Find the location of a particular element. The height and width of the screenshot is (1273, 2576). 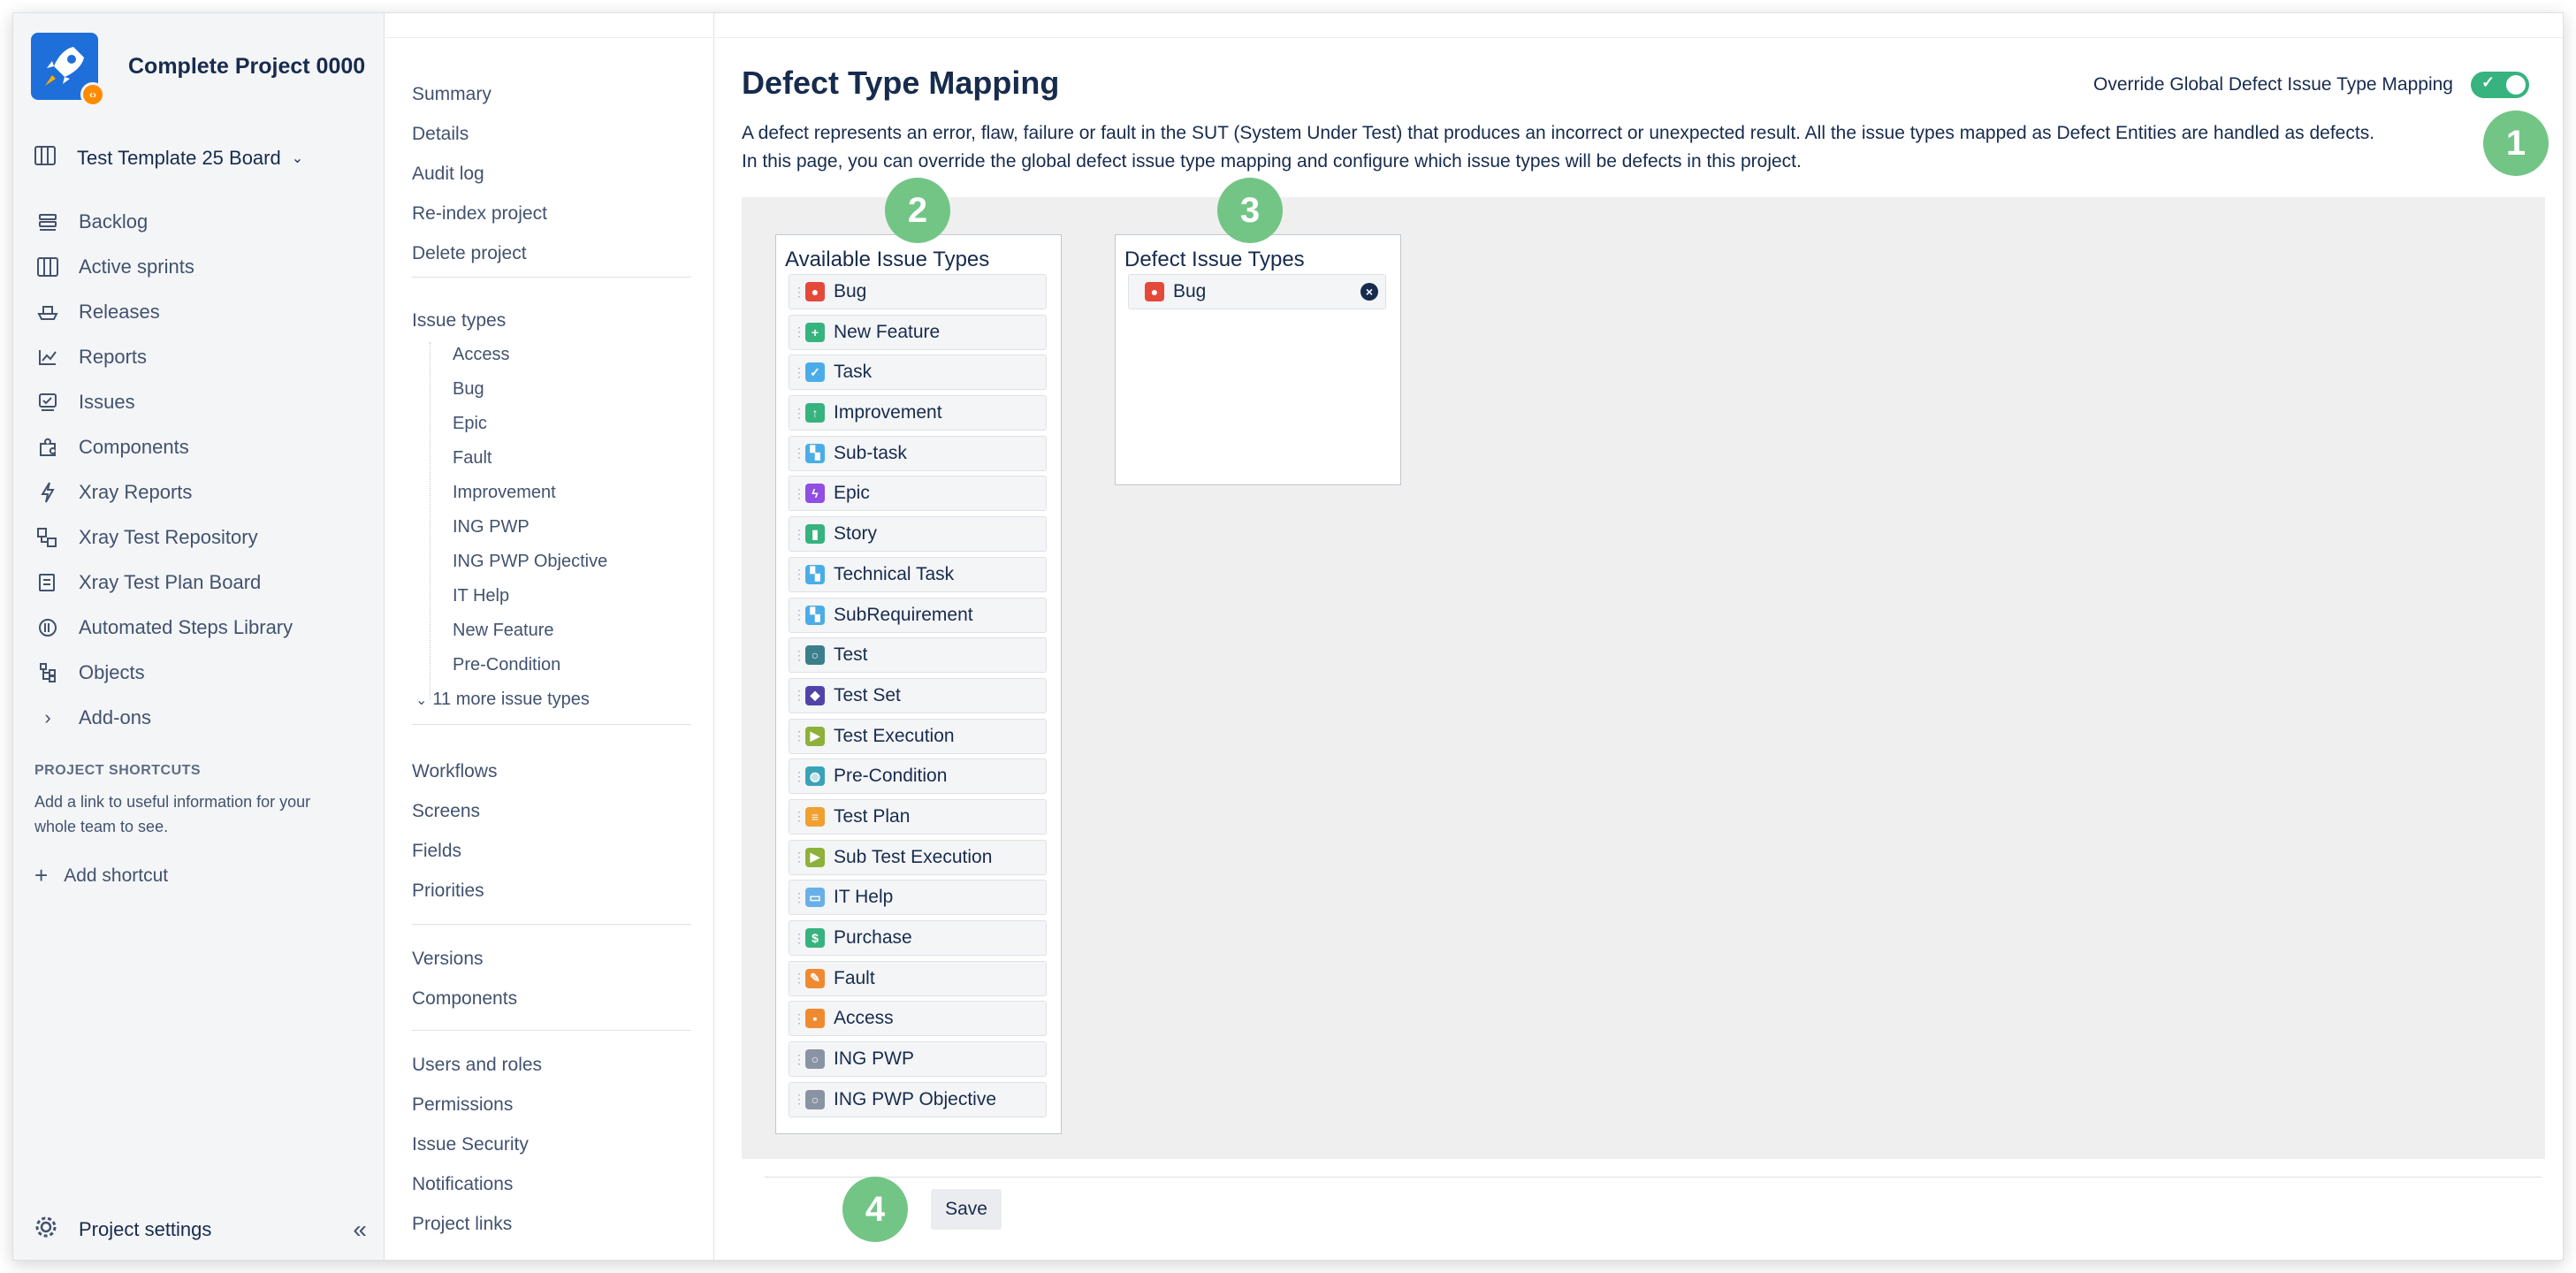

issue-type-item: ⋮⋮ ▚ Sub-task is located at coordinates (918, 453).